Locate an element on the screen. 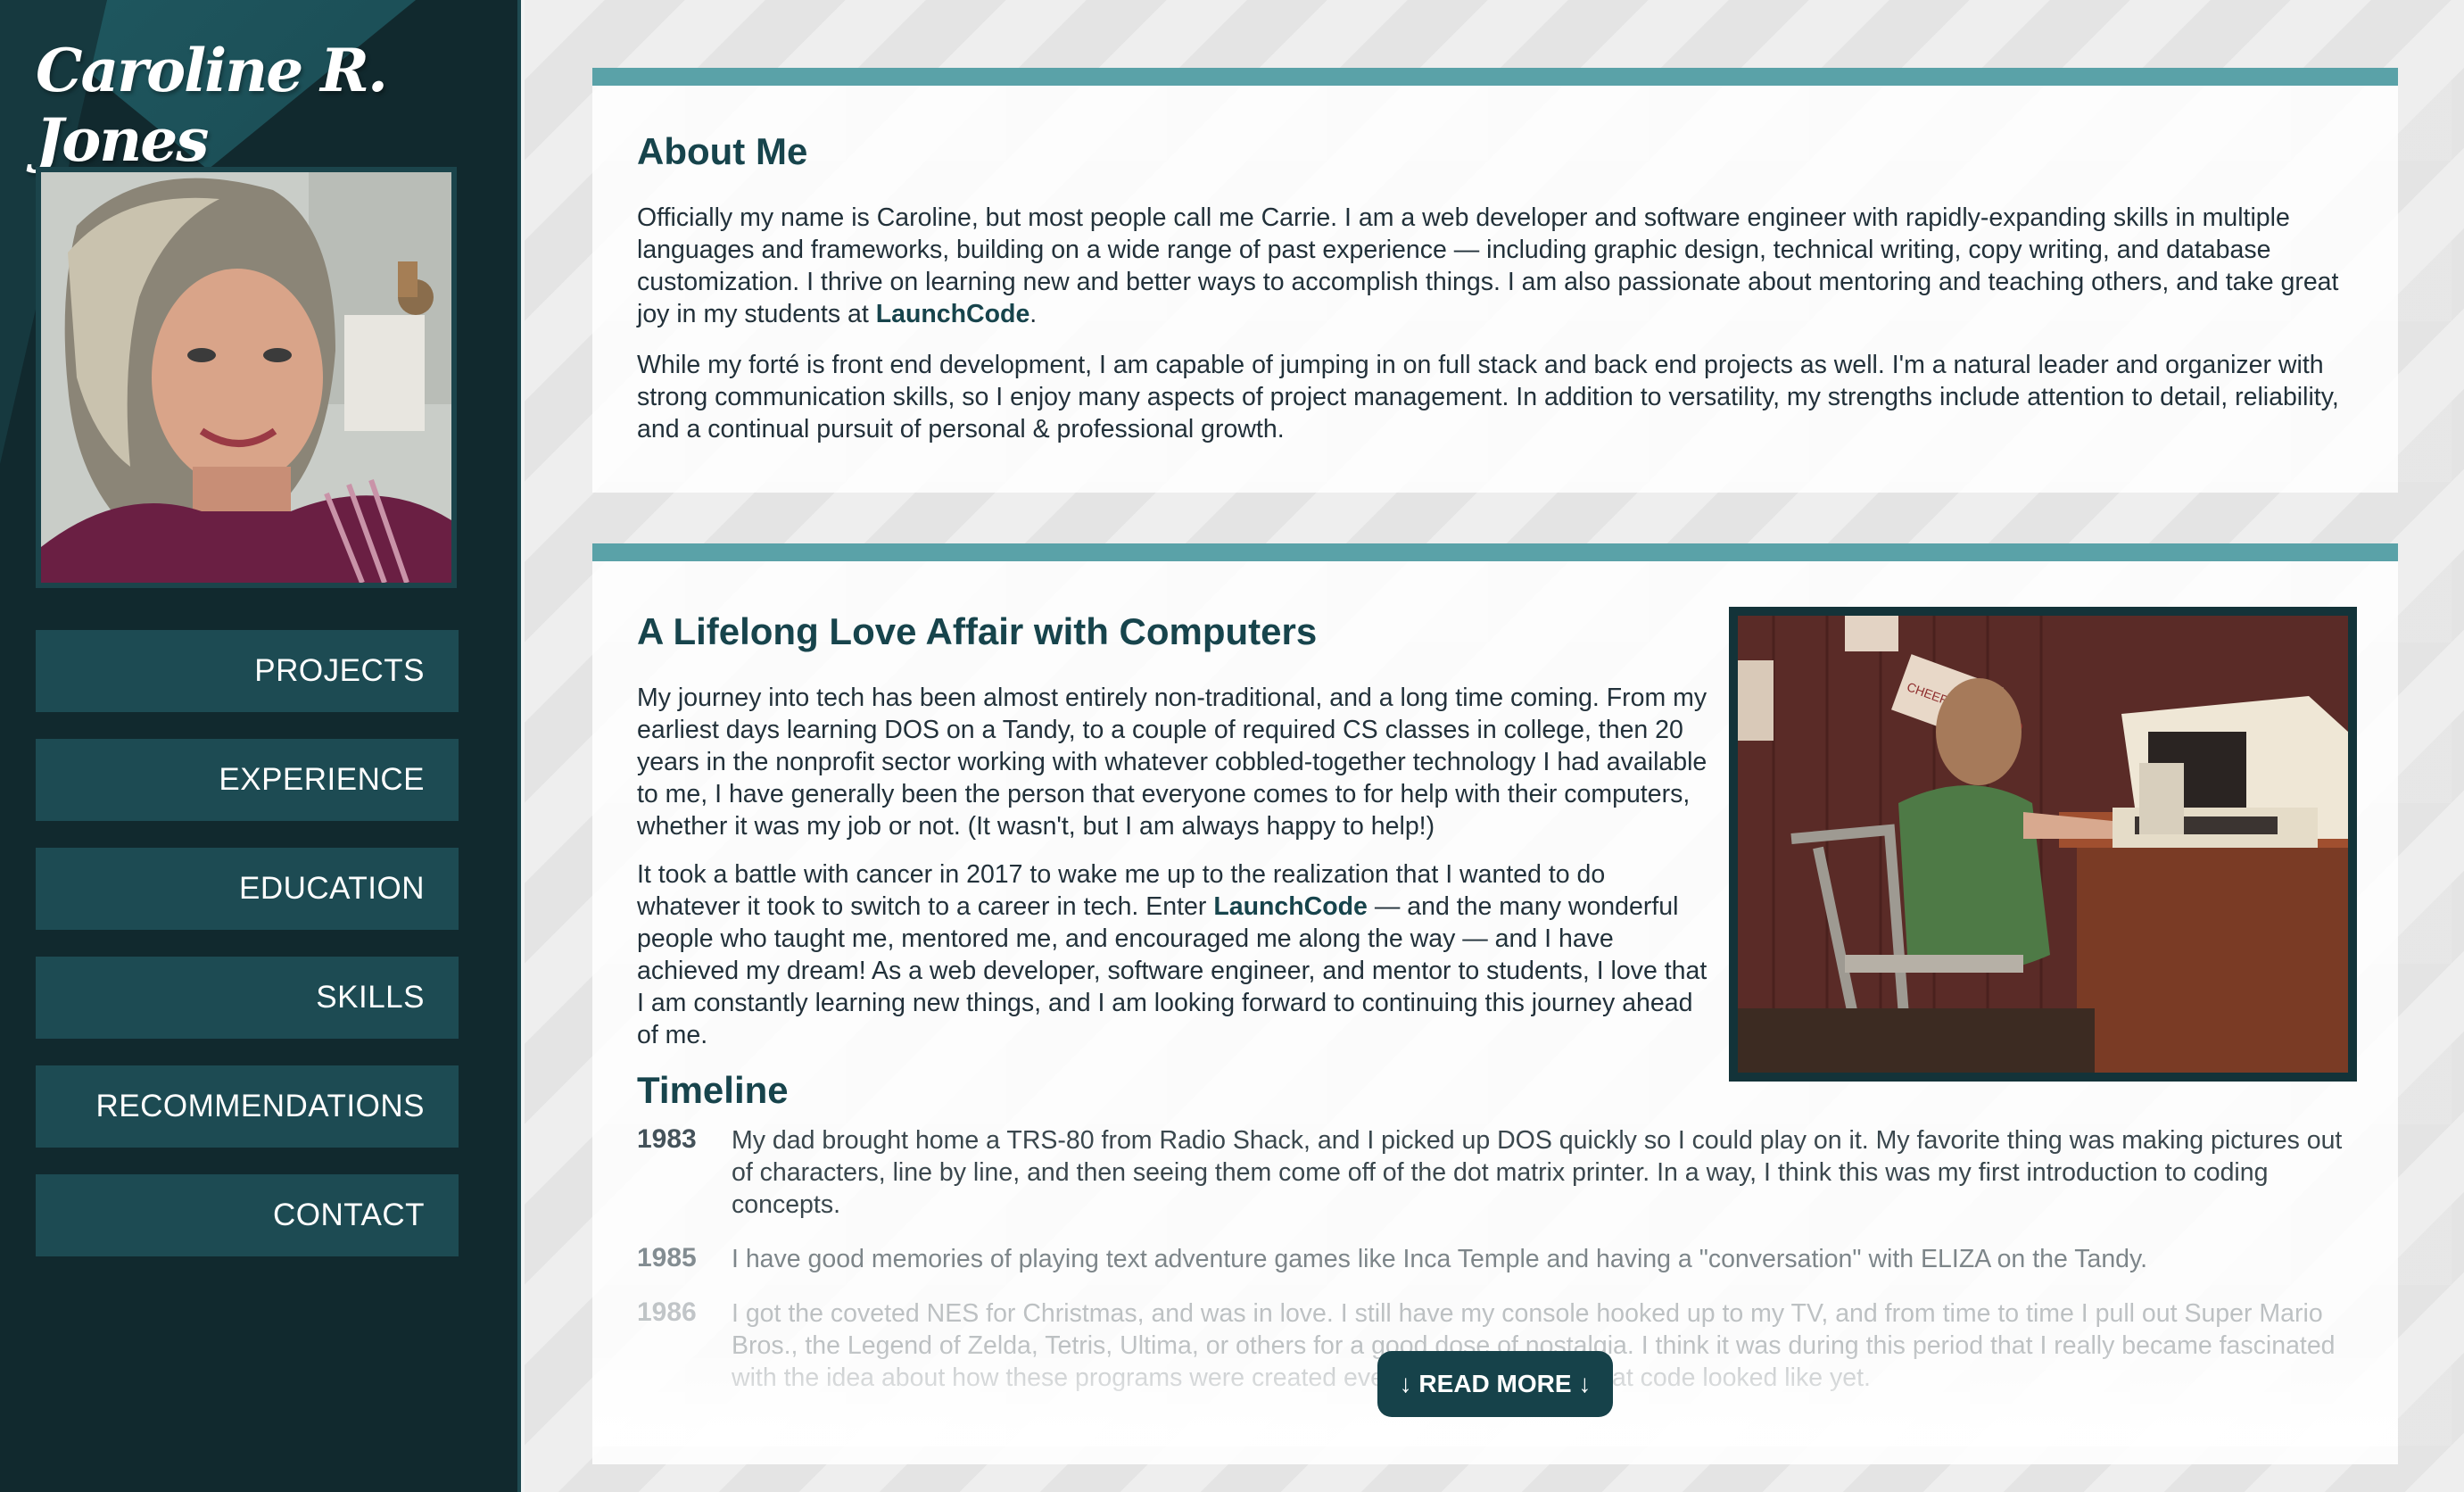  profile-photo-frame is located at coordinates (247, 378).